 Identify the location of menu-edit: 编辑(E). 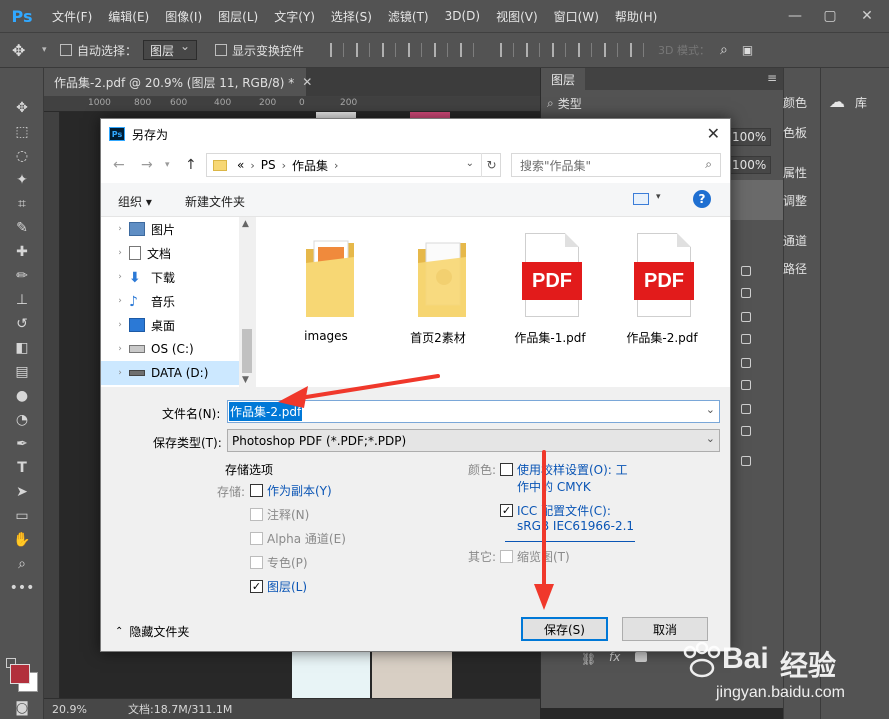
(128, 16).